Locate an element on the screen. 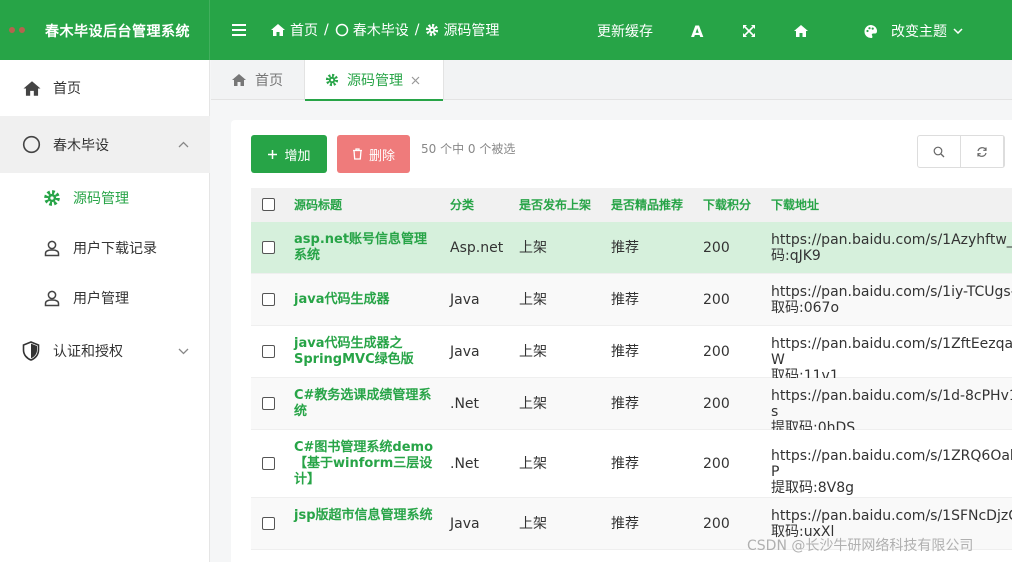 The image size is (1012, 562). column-header: 分类 is located at coordinates (462, 205).